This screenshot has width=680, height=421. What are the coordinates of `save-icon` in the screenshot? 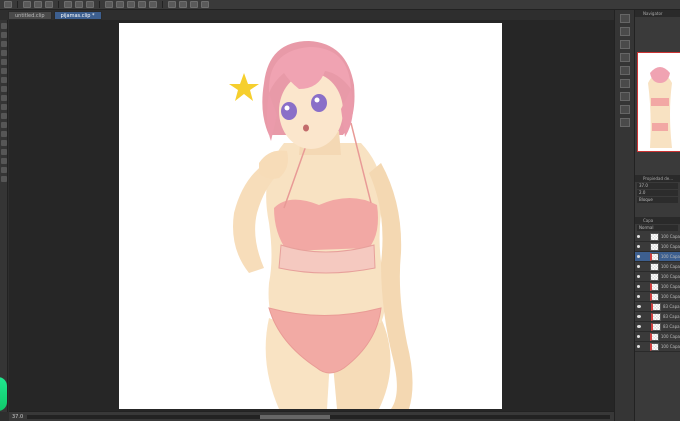 It's located at (49, 4).